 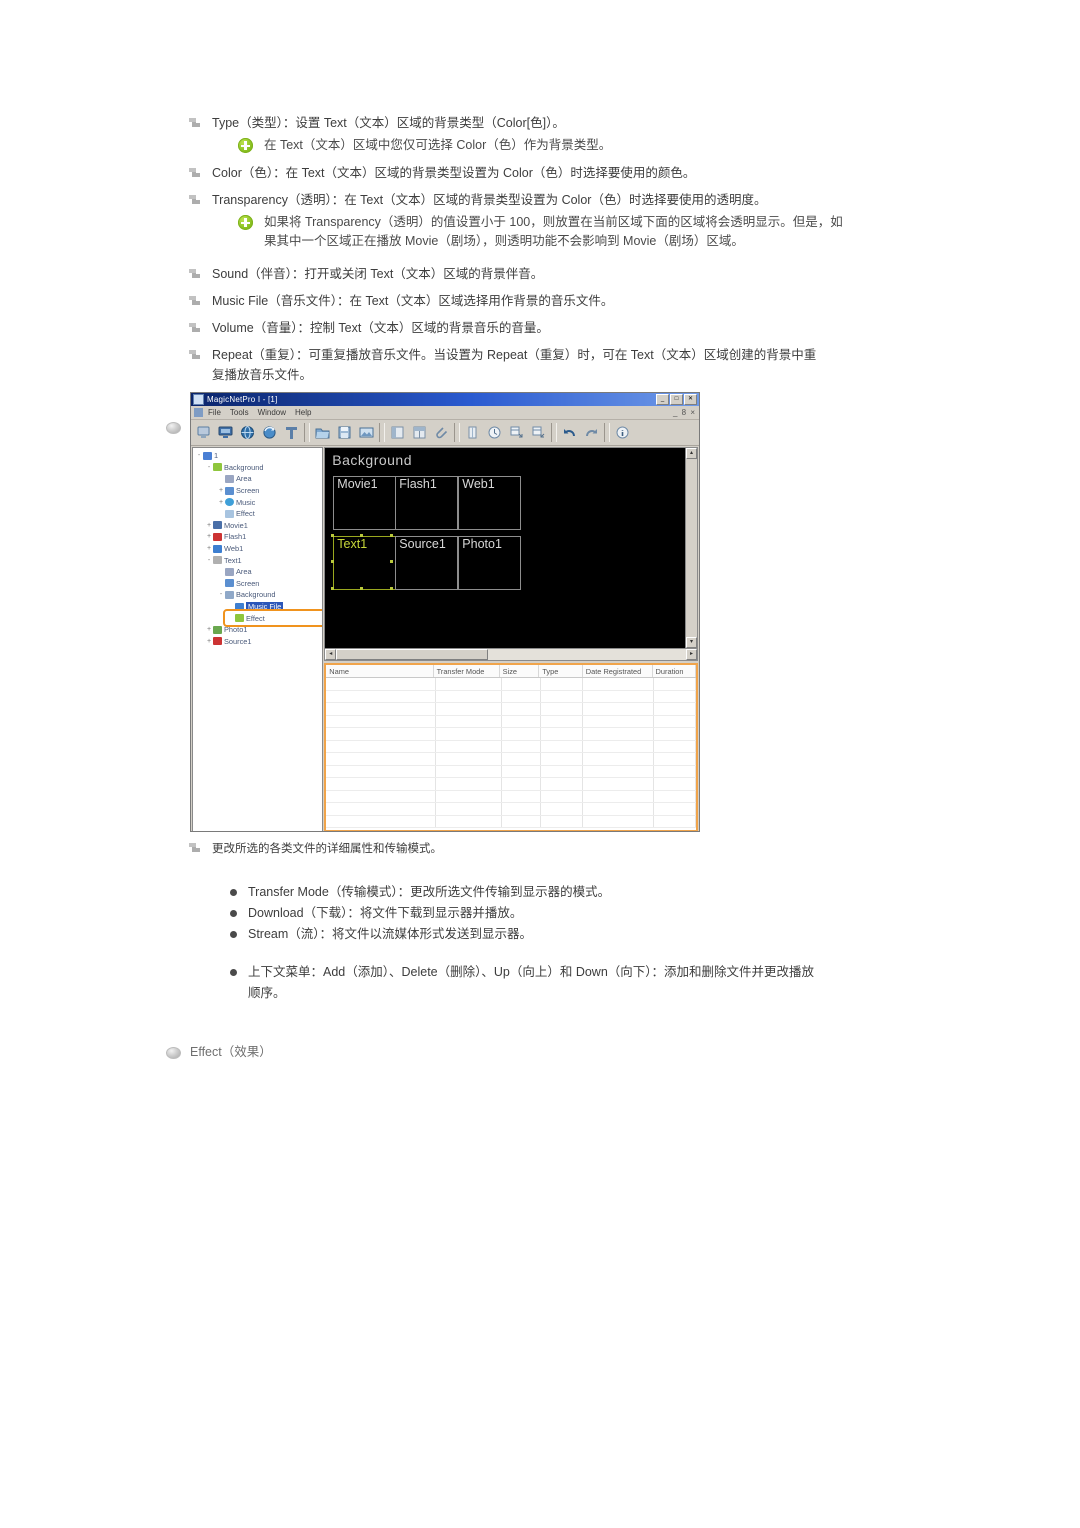 I want to click on clock-icon, so click(x=494, y=432).